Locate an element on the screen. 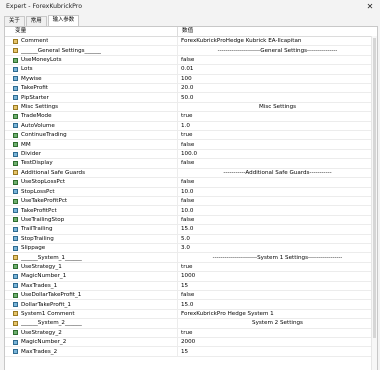  table-row: PipStarter 50.0 is located at coordinates (191, 98).